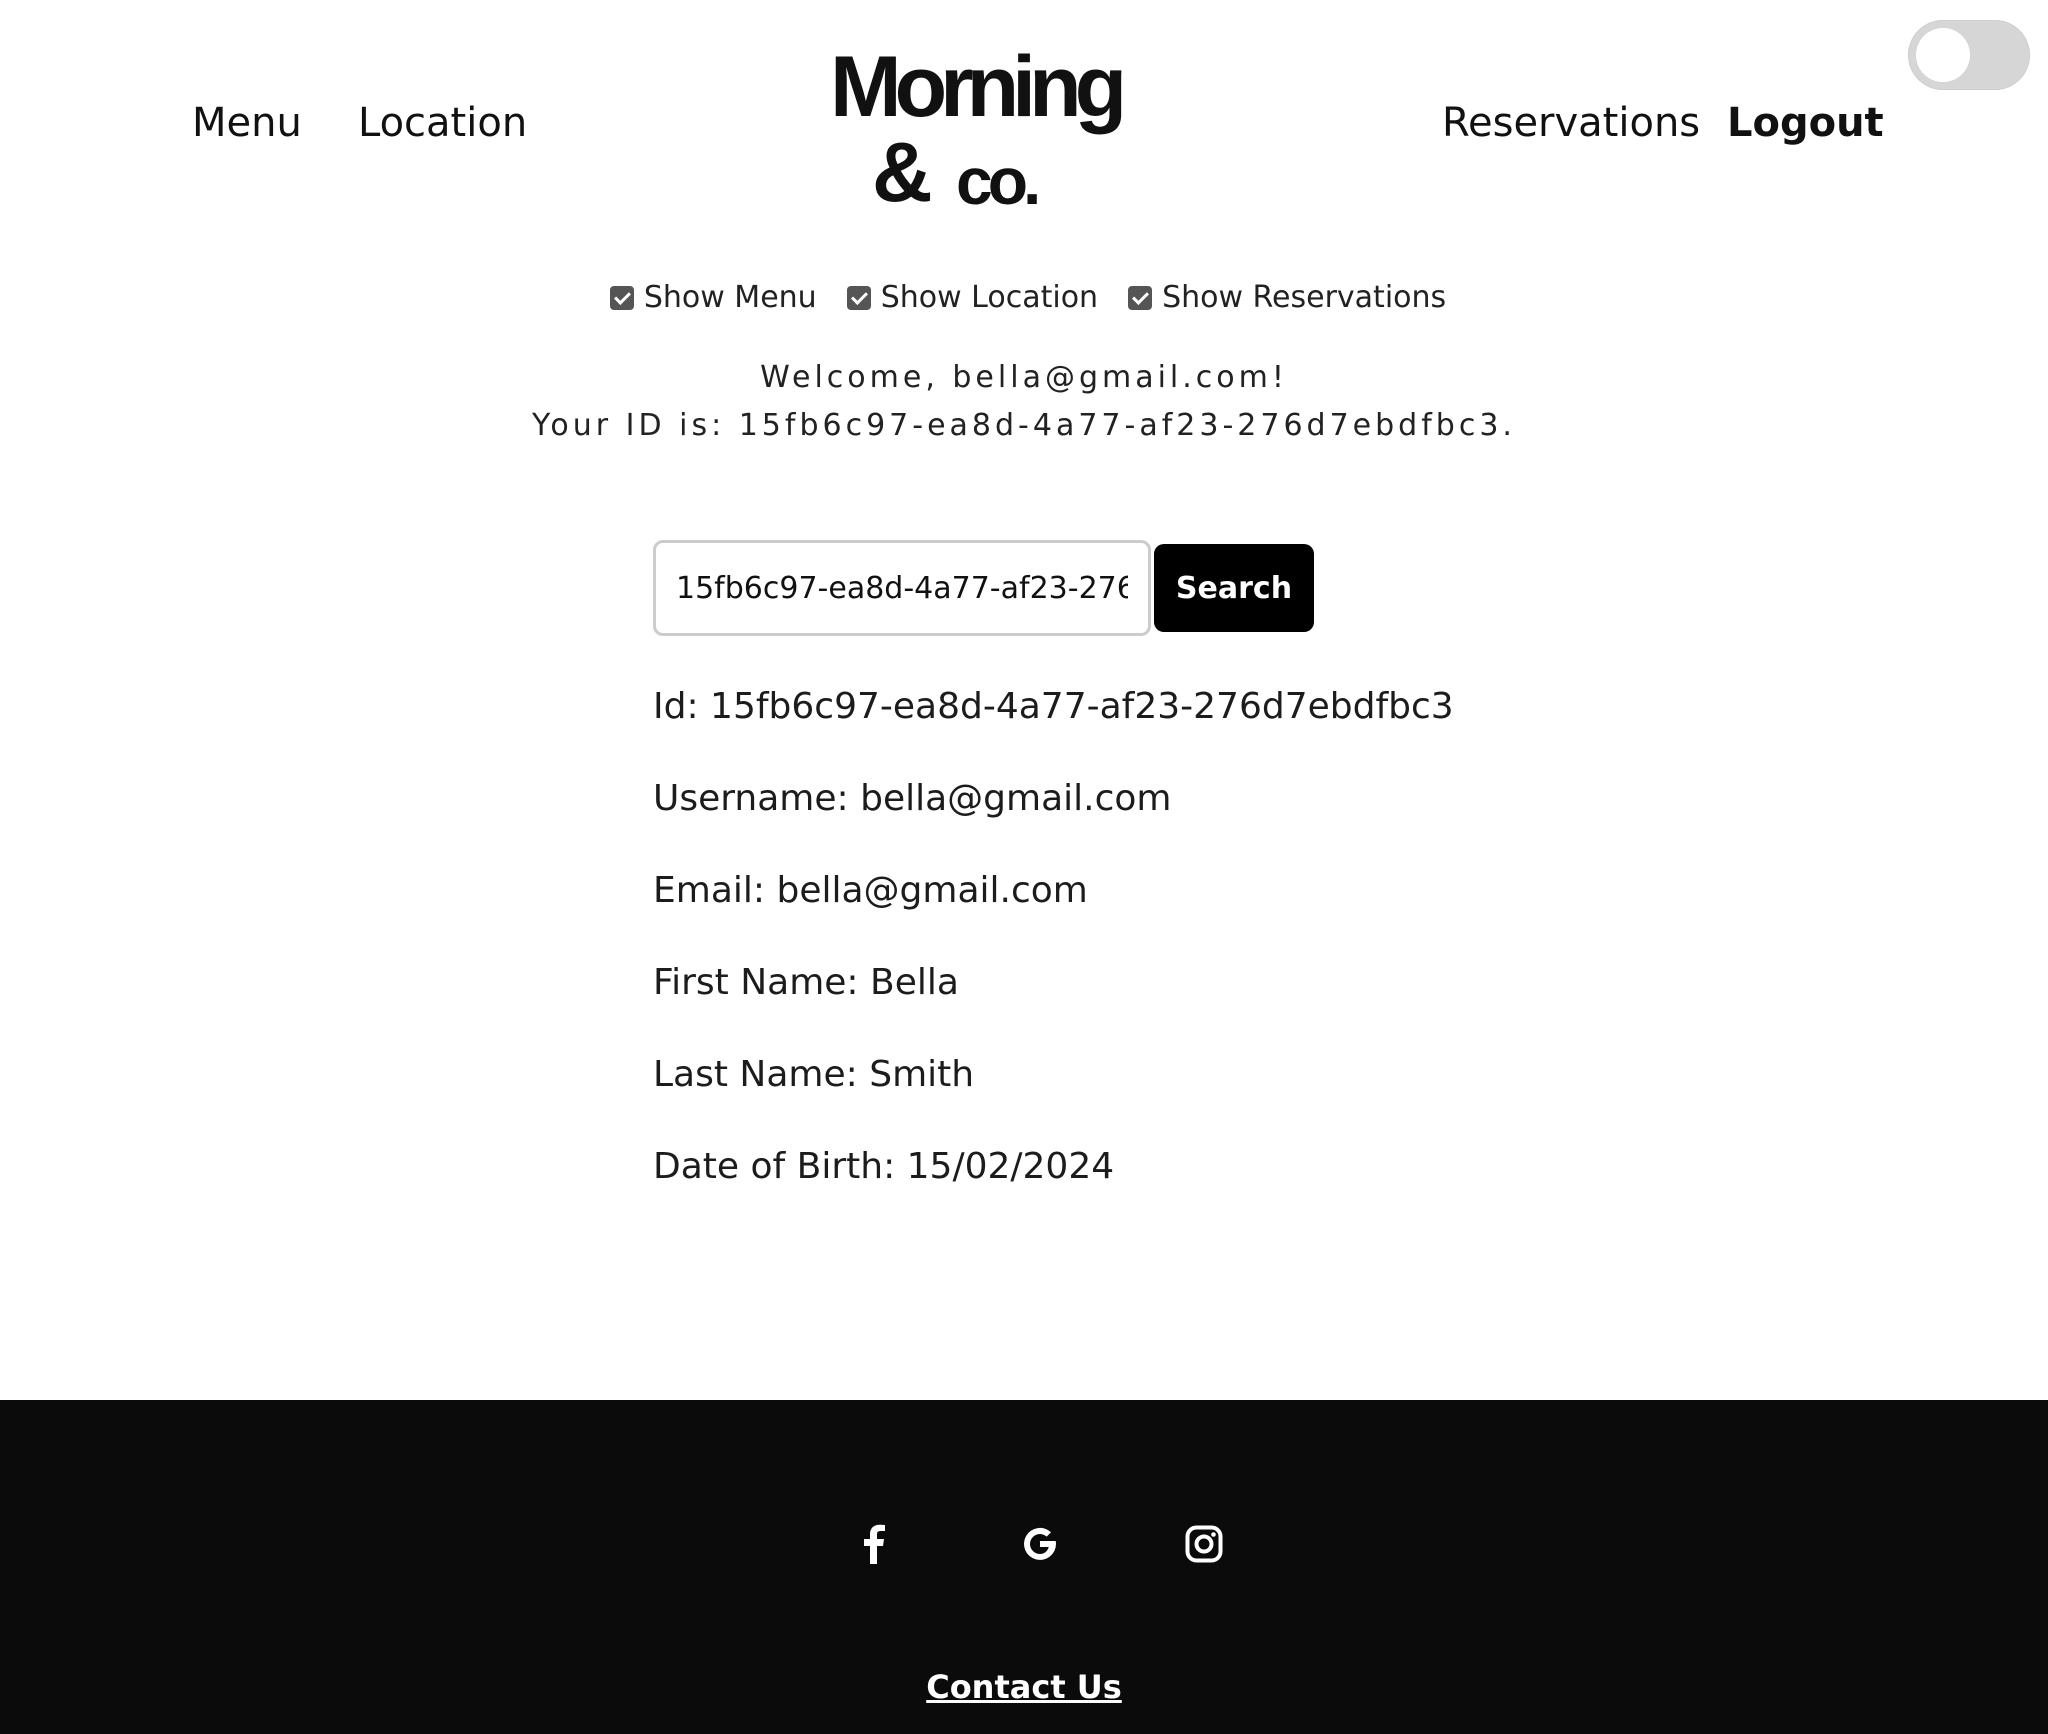 The image size is (2048, 1734). I want to click on brand-logo: Morning & co., so click(980, 126).